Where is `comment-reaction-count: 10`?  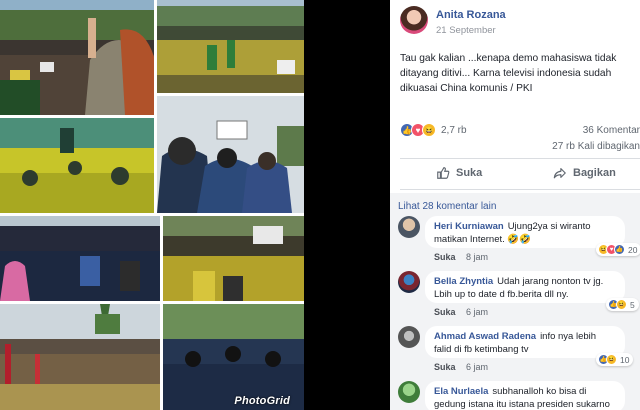
comment-reaction-count: 10 is located at coordinates (625, 359).